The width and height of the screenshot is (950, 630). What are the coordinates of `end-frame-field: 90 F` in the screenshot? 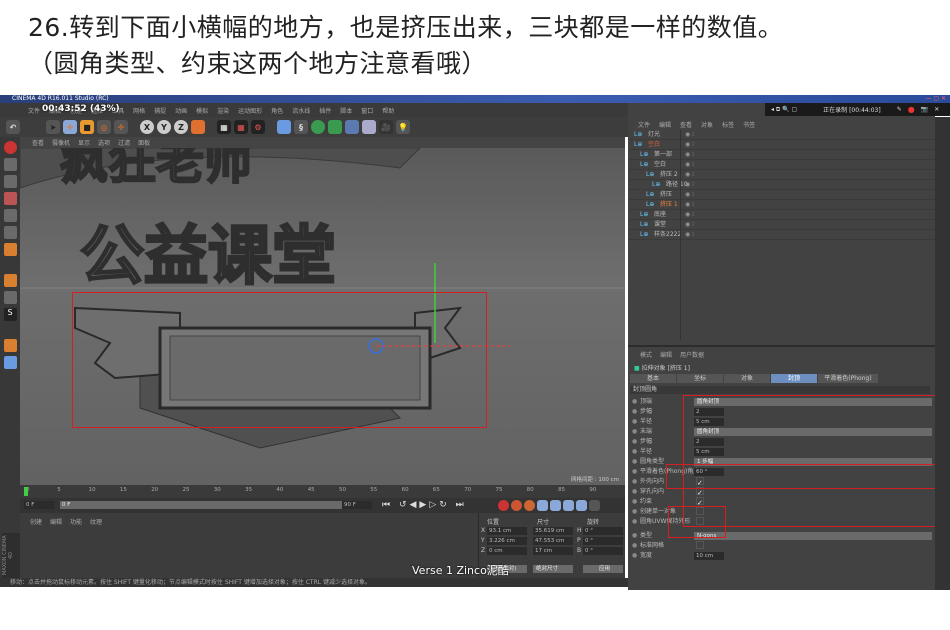 It's located at (357, 505).